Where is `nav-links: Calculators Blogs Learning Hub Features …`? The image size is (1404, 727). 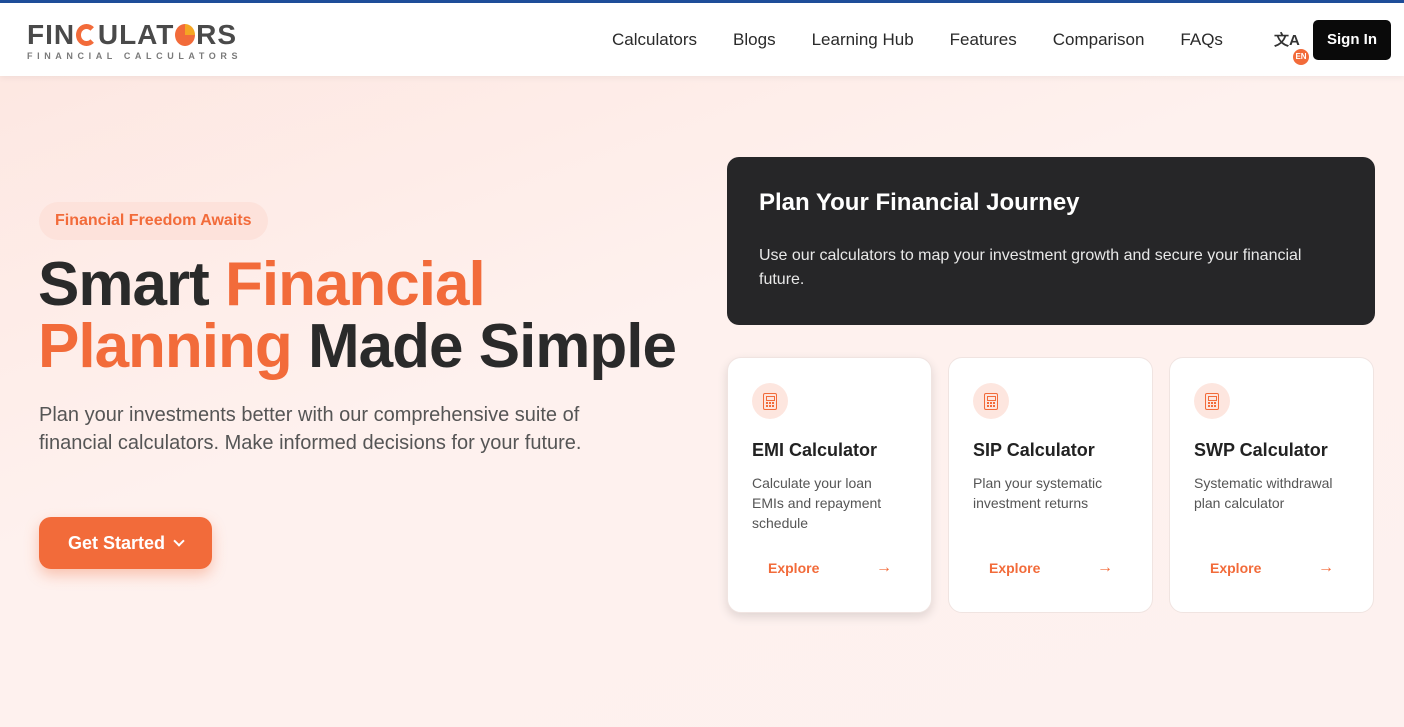
nav-links: Calculators Blogs Learning Hub Features … is located at coordinates (935, 39).